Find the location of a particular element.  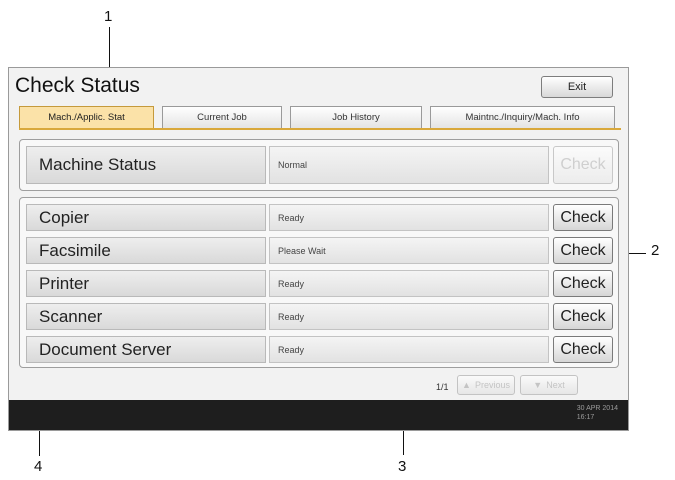

page-indicator: 1/1 is located at coordinates (442, 387).